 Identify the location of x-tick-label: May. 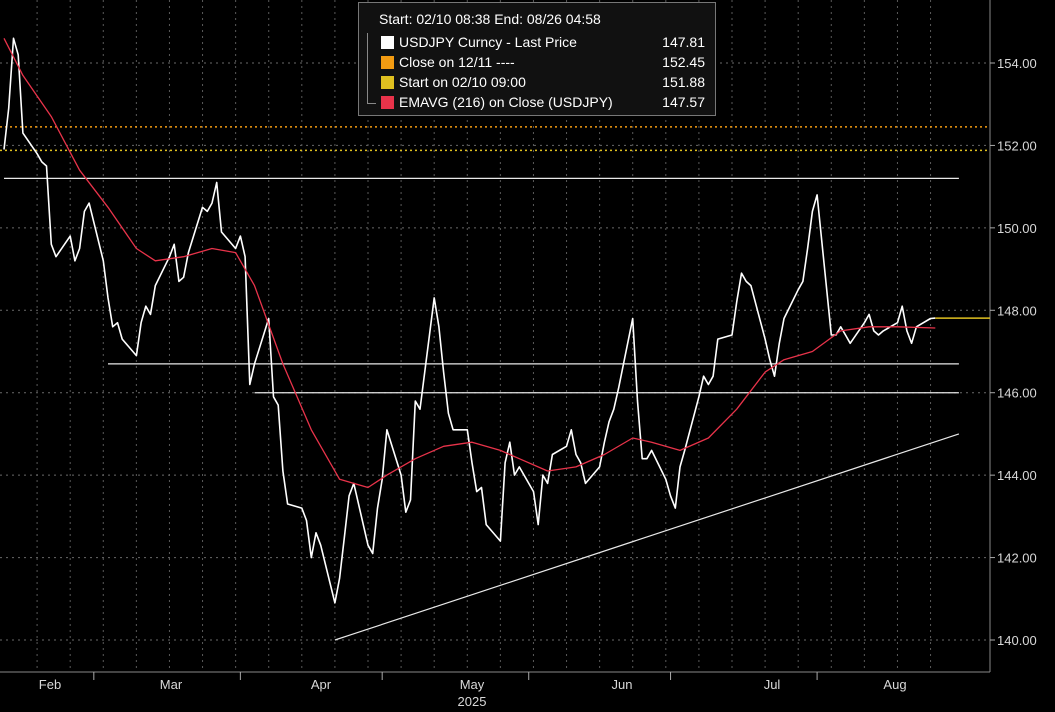
(472, 684).